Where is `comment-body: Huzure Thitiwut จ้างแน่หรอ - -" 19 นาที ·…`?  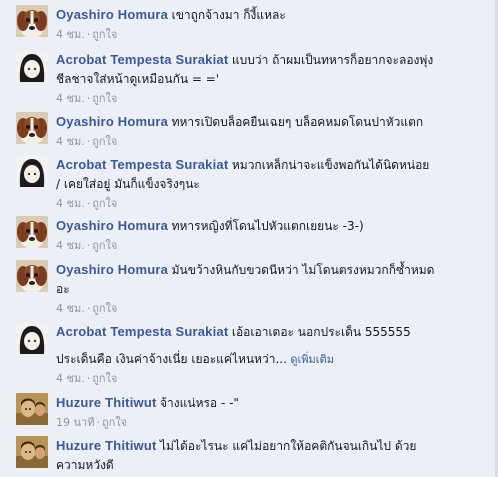 comment-body: Huzure Thitiwut จ้างแน่หรอ - -" 19 นาที ·… is located at coordinates (271, 412).